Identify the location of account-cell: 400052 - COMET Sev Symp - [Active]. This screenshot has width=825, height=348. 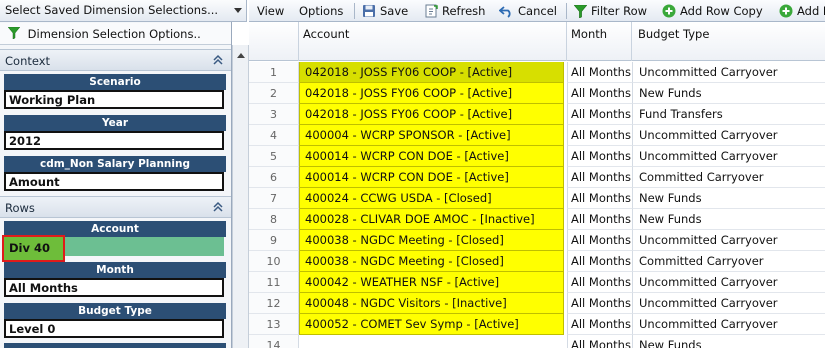
(431, 324).